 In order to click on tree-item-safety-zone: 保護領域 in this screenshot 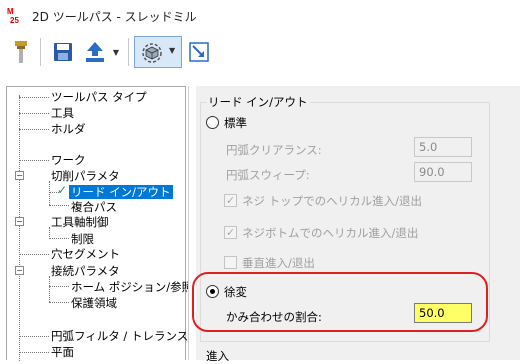, I will do `click(94, 303)`.